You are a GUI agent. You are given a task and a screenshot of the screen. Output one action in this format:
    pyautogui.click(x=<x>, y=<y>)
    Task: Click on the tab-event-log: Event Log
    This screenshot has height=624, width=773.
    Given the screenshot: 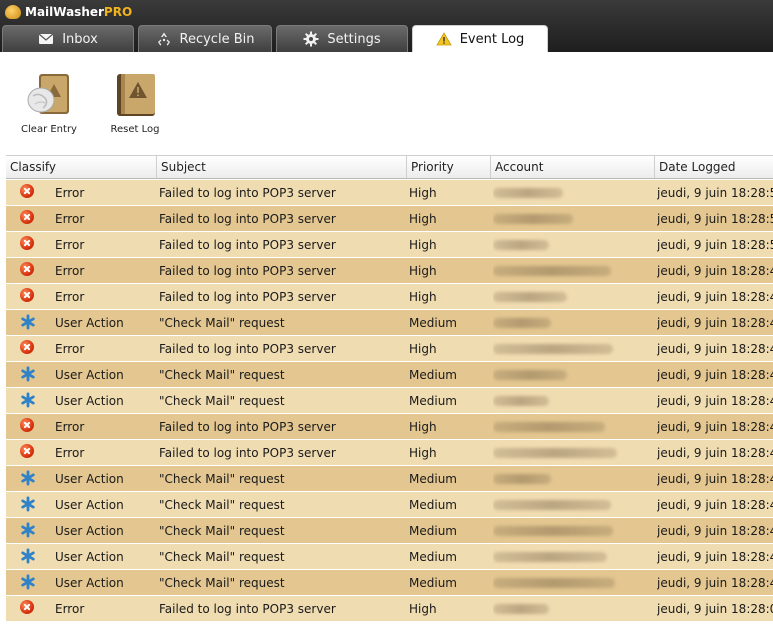 What is the action you would take?
    pyautogui.click(x=480, y=38)
    